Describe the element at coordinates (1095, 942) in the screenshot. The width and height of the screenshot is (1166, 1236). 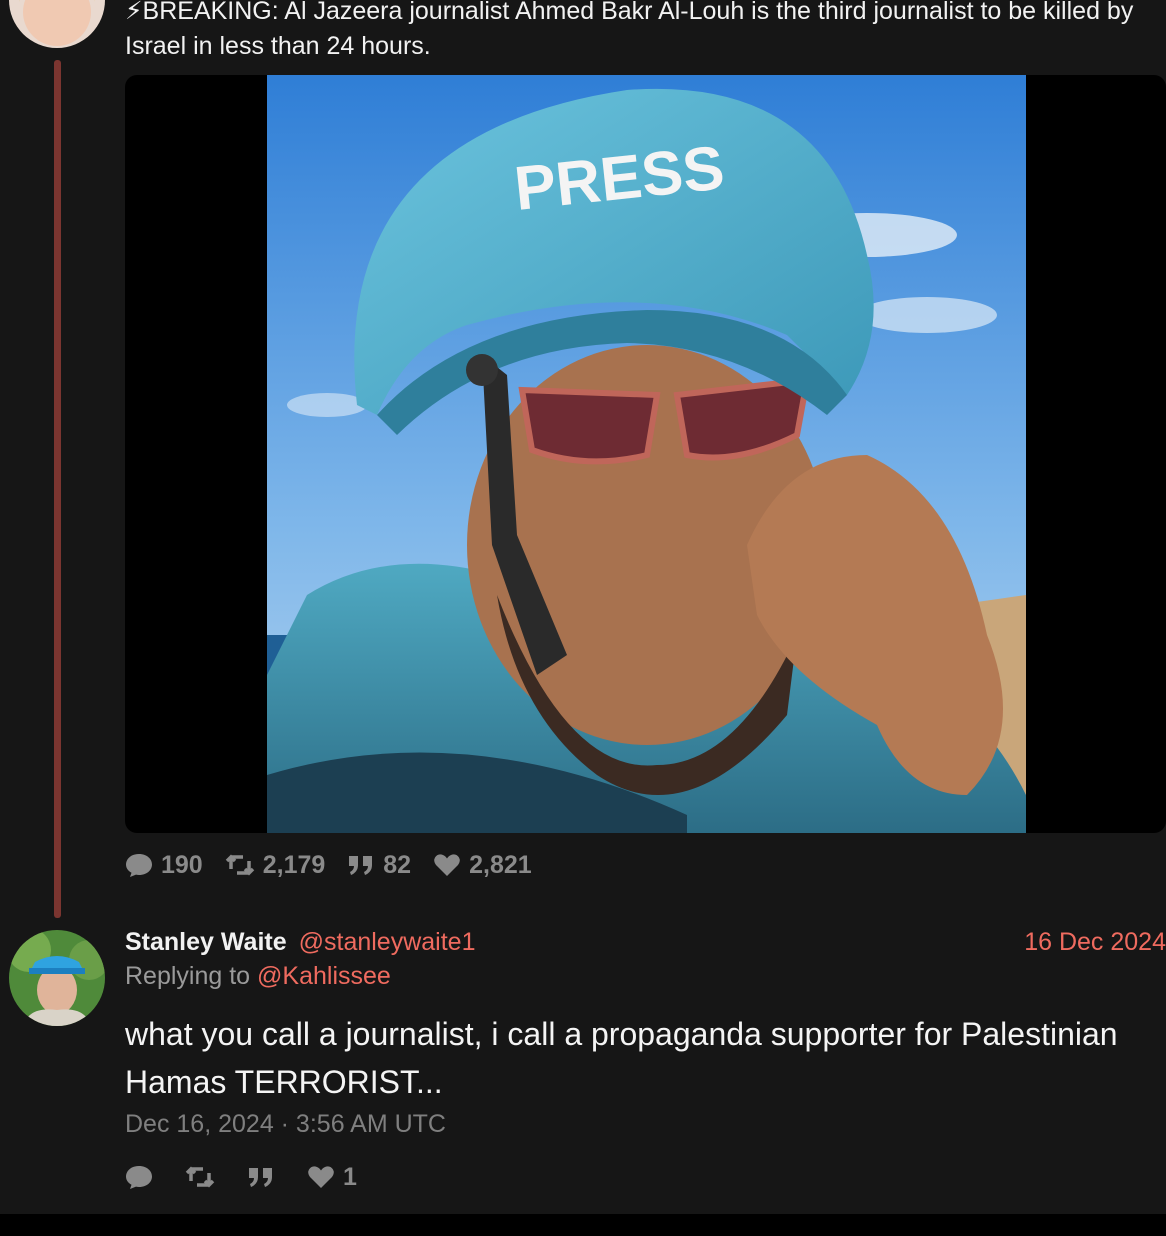
I see `reply-date: 16 Dec 2024` at that location.